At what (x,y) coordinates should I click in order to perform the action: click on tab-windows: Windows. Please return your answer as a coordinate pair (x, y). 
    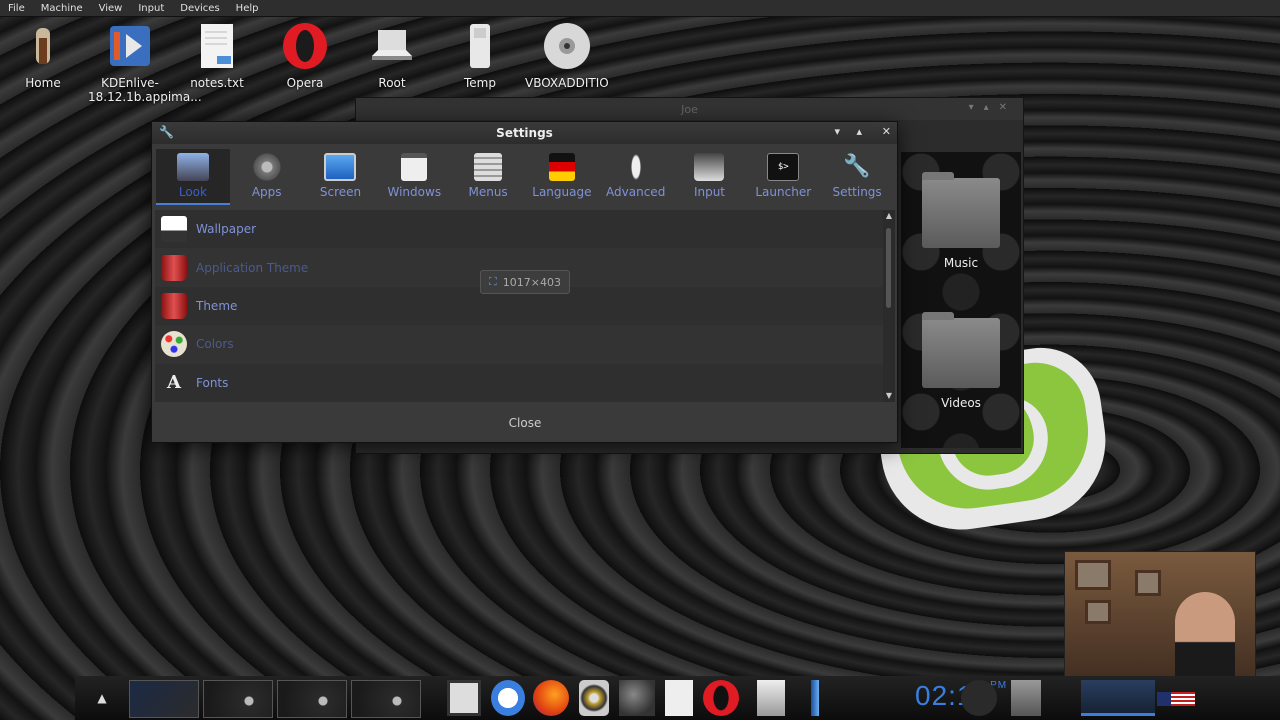
    Looking at the image, I should click on (414, 177).